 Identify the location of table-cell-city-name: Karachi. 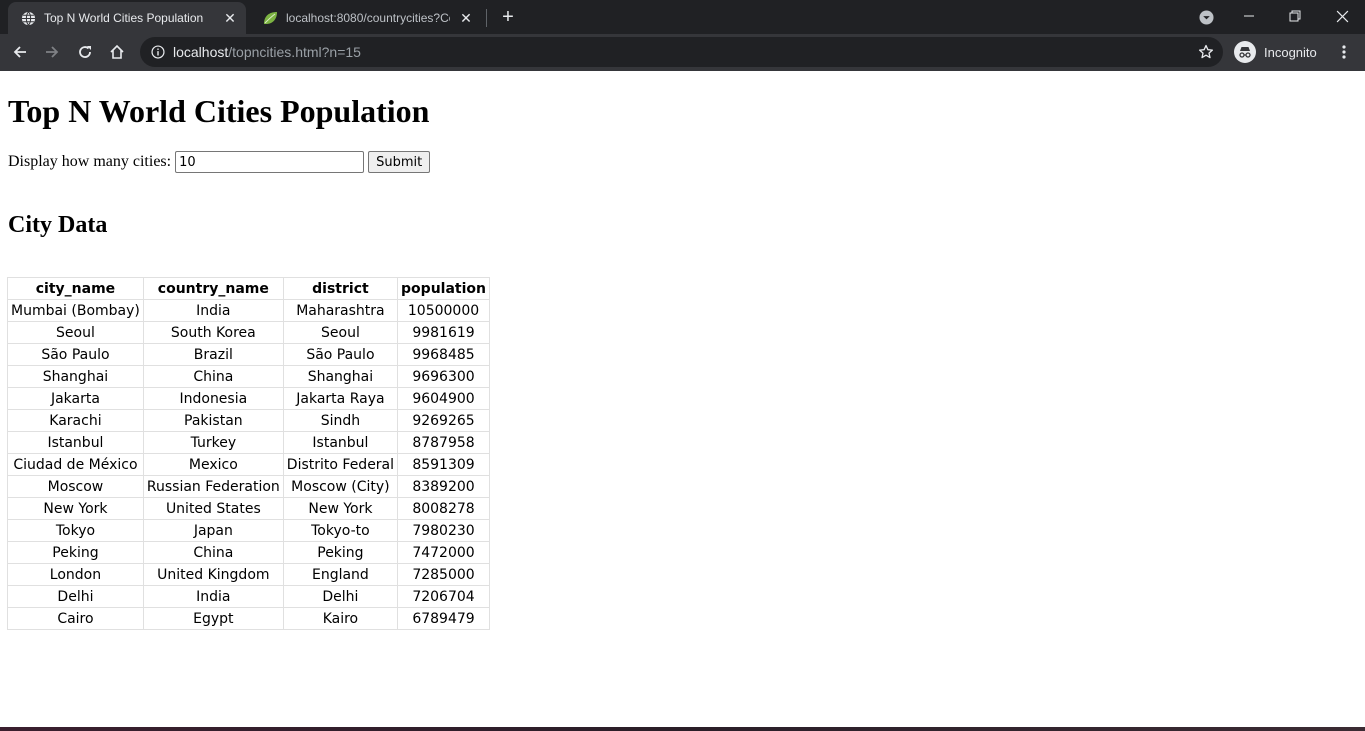
(75, 420).